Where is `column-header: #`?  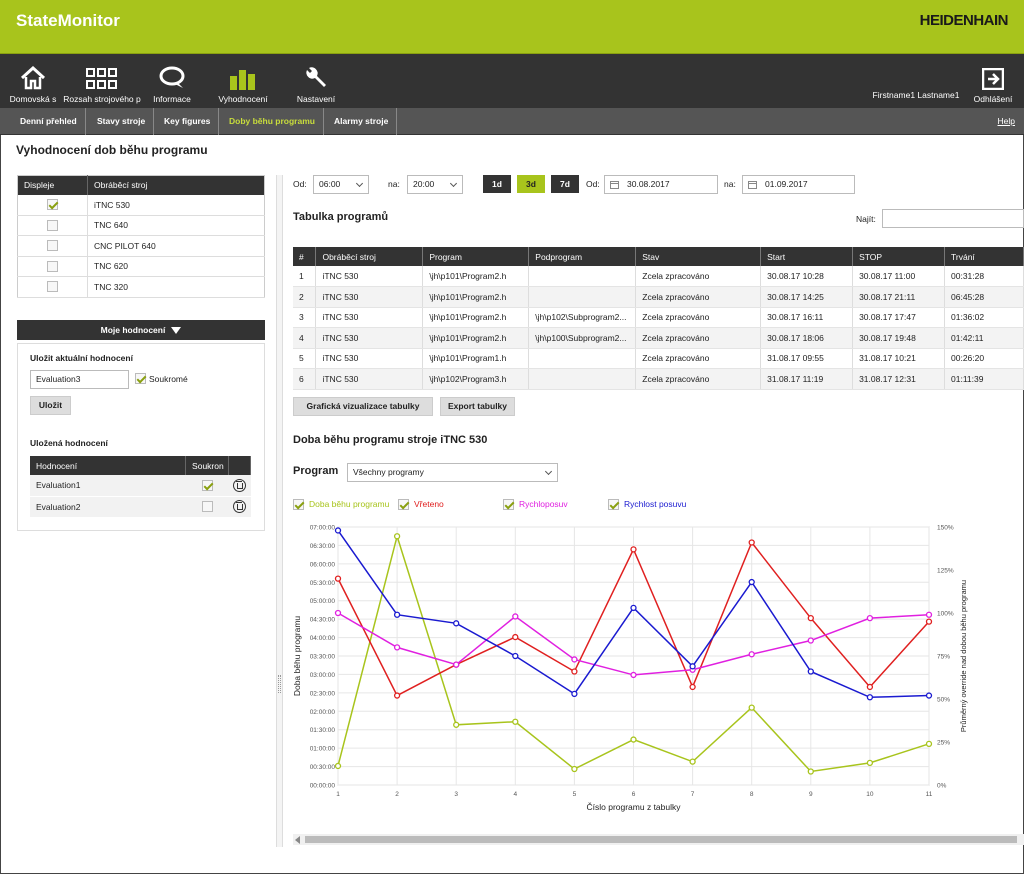
column-header: # is located at coordinates (305, 256).